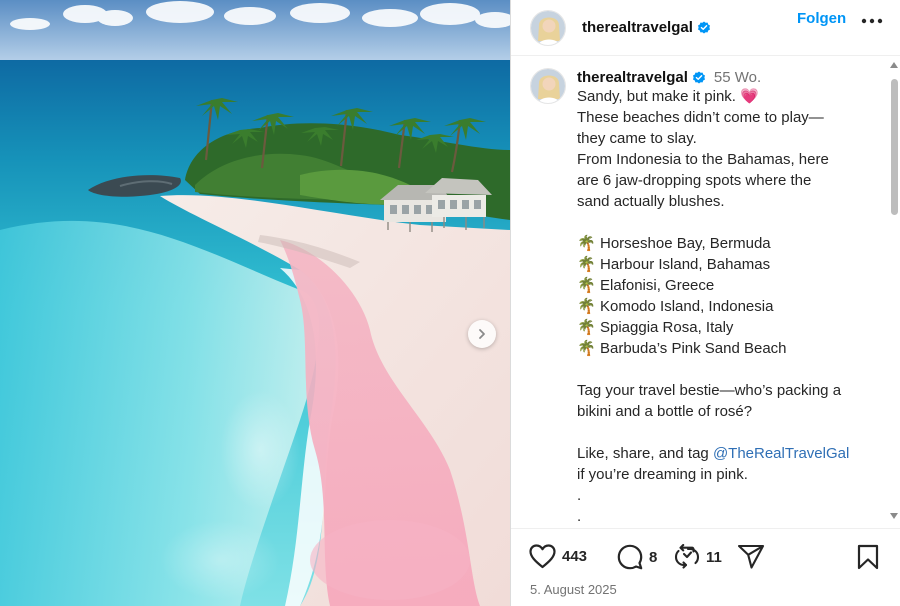  I want to click on chevron-right-icon, so click(482, 334).